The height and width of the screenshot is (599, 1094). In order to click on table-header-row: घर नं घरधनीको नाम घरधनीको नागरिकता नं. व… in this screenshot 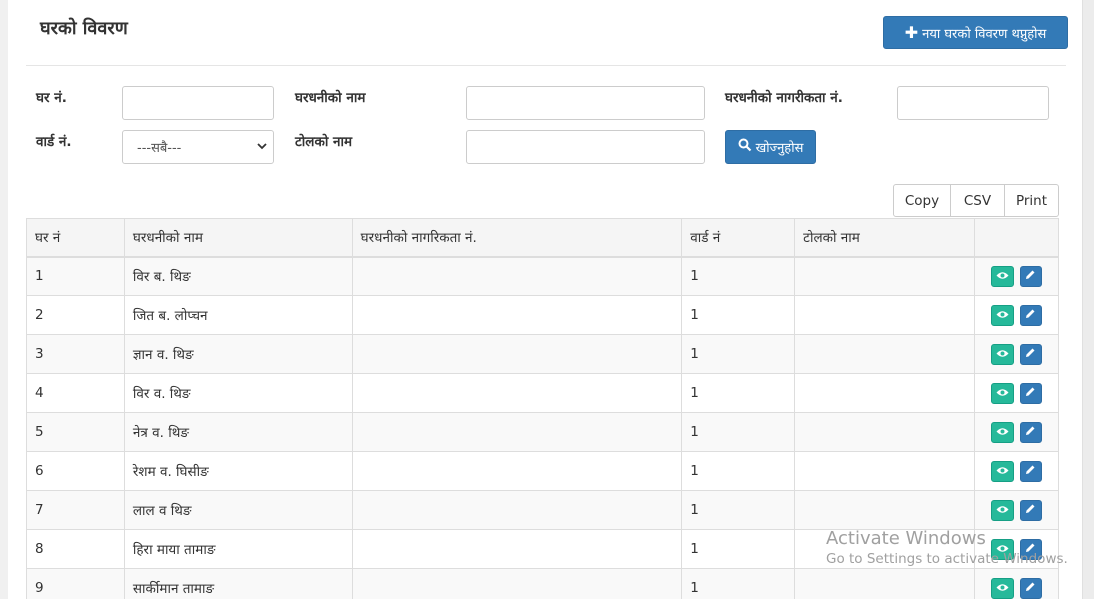, I will do `click(543, 238)`.